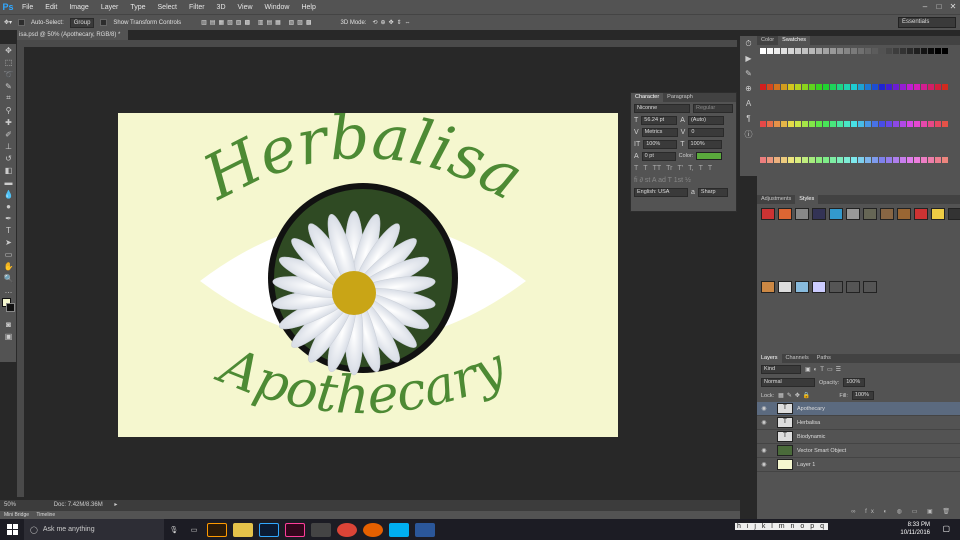 The width and height of the screenshot is (960, 540). I want to click on layer-visibility-icon: ◉, so click(764, 422).